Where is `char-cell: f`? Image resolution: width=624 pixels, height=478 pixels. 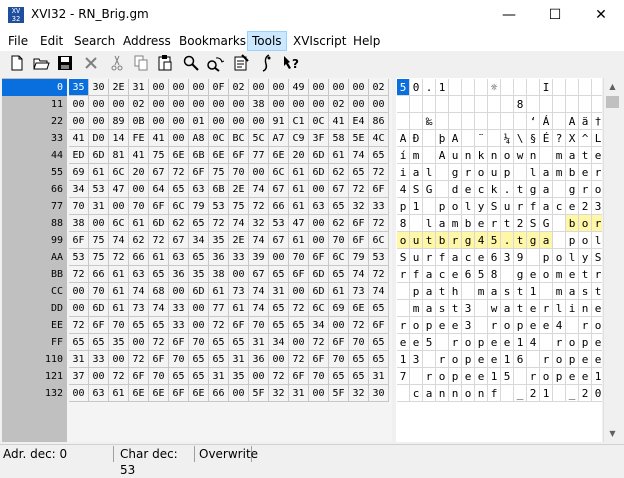
char-cell: f is located at coordinates (442, 257).